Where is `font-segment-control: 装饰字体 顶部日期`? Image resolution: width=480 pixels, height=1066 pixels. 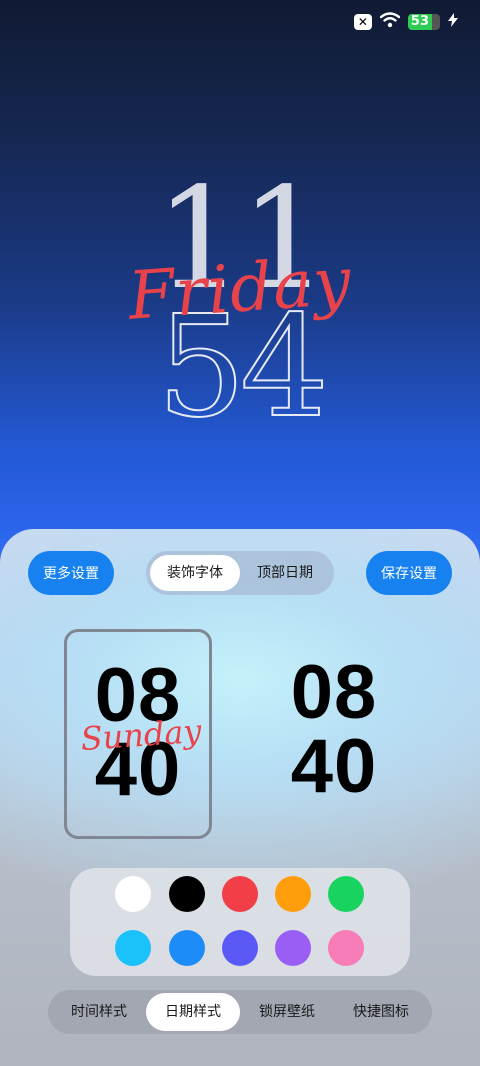
font-segment-control: 装饰字体 顶部日期 is located at coordinates (240, 573).